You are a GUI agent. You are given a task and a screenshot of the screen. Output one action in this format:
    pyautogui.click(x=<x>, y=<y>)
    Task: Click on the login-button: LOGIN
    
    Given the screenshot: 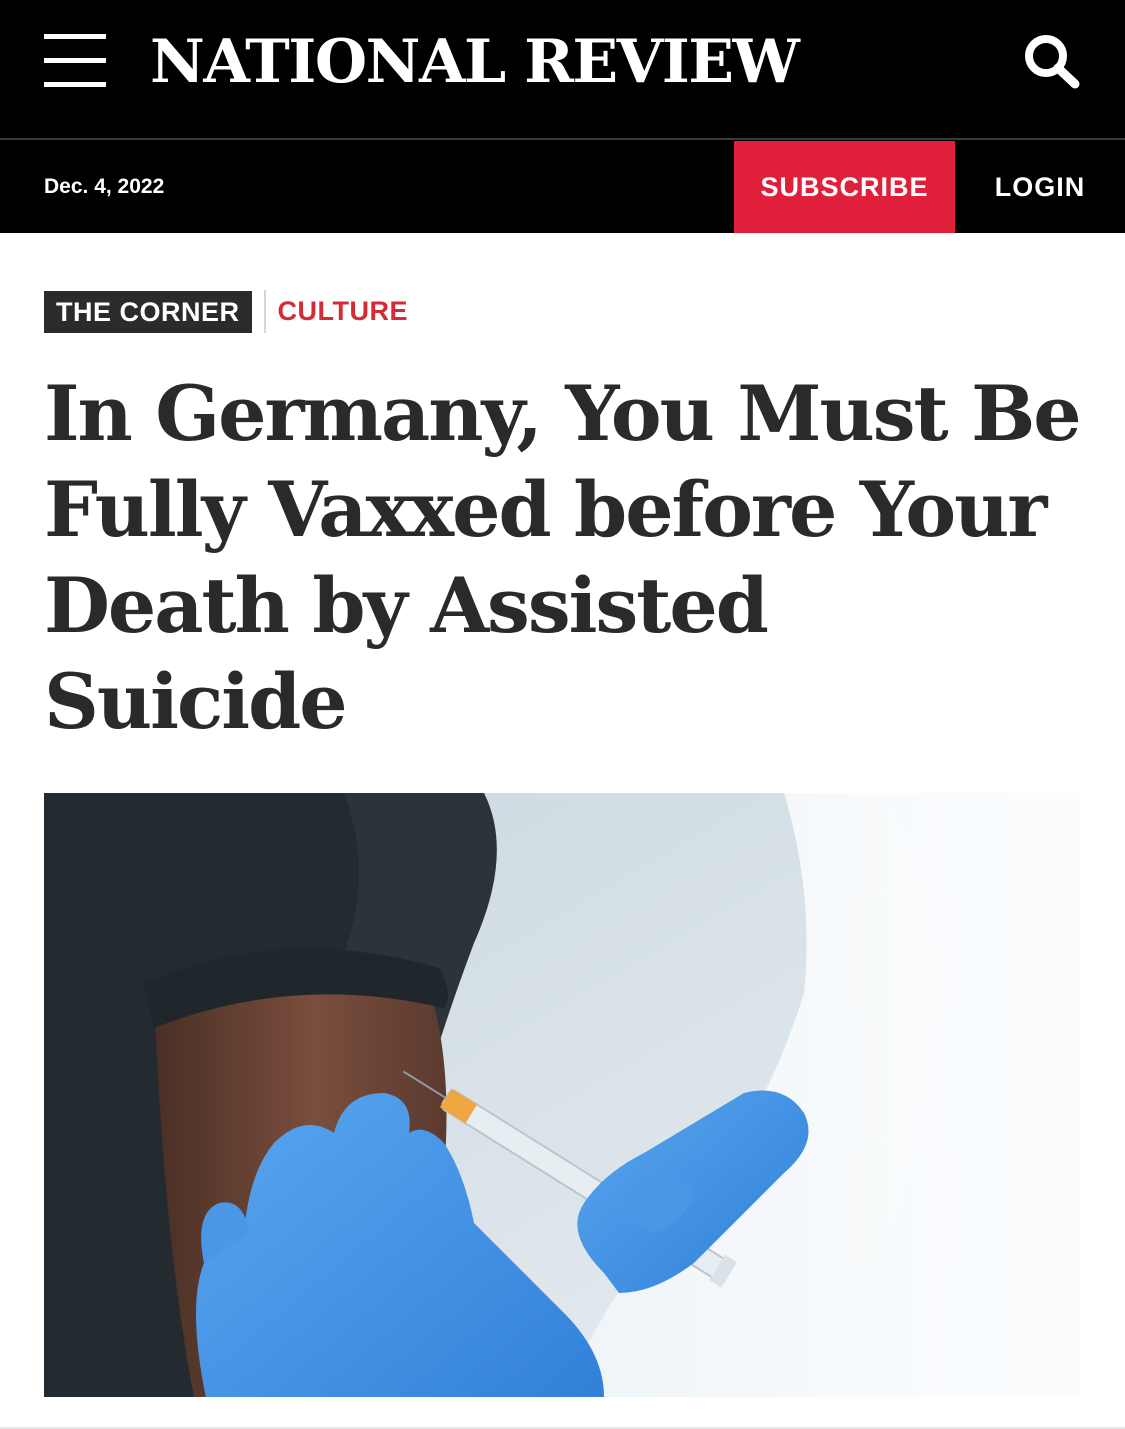 What is the action you would take?
    pyautogui.click(x=1040, y=187)
    